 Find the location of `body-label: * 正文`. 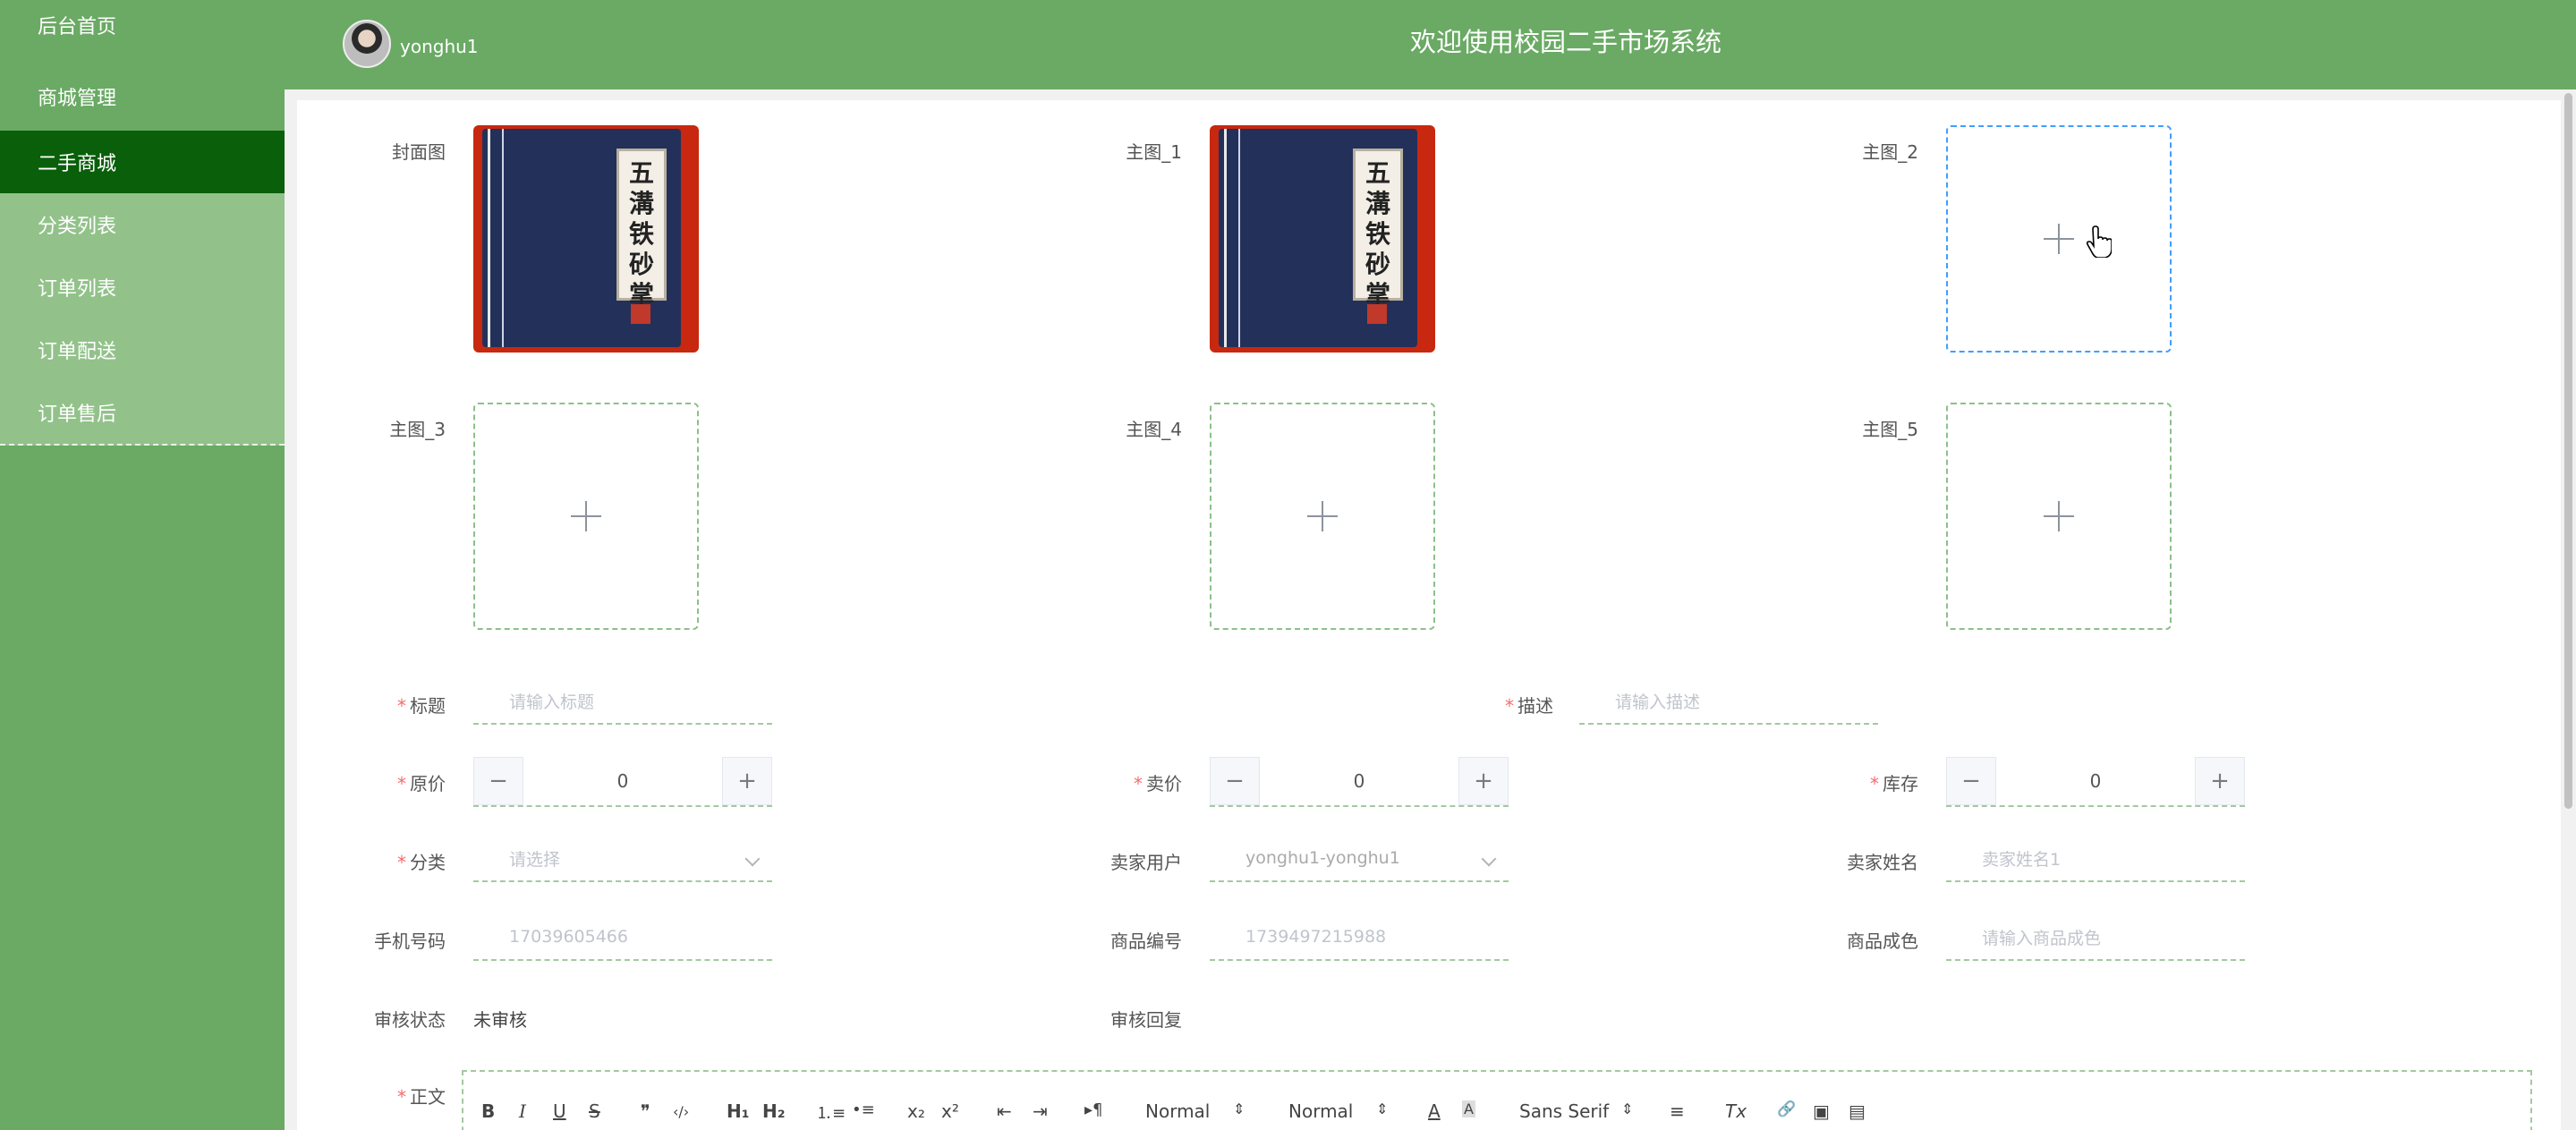

body-label: * 正文 is located at coordinates (365, 1096).